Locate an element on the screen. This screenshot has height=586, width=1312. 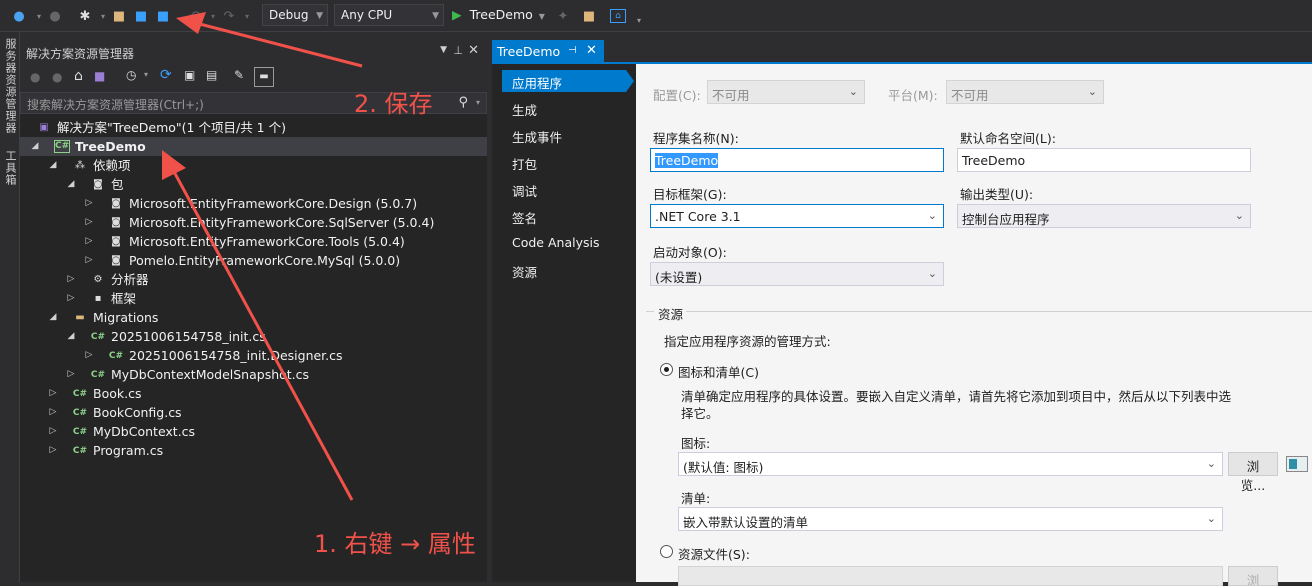
annotation-arrows is located at coordinates (262, 256).